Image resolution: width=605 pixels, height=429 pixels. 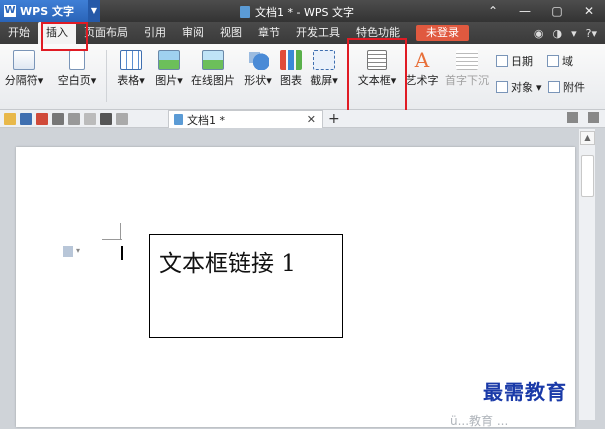 I want to click on online-picture-icon, so click(x=213, y=60).